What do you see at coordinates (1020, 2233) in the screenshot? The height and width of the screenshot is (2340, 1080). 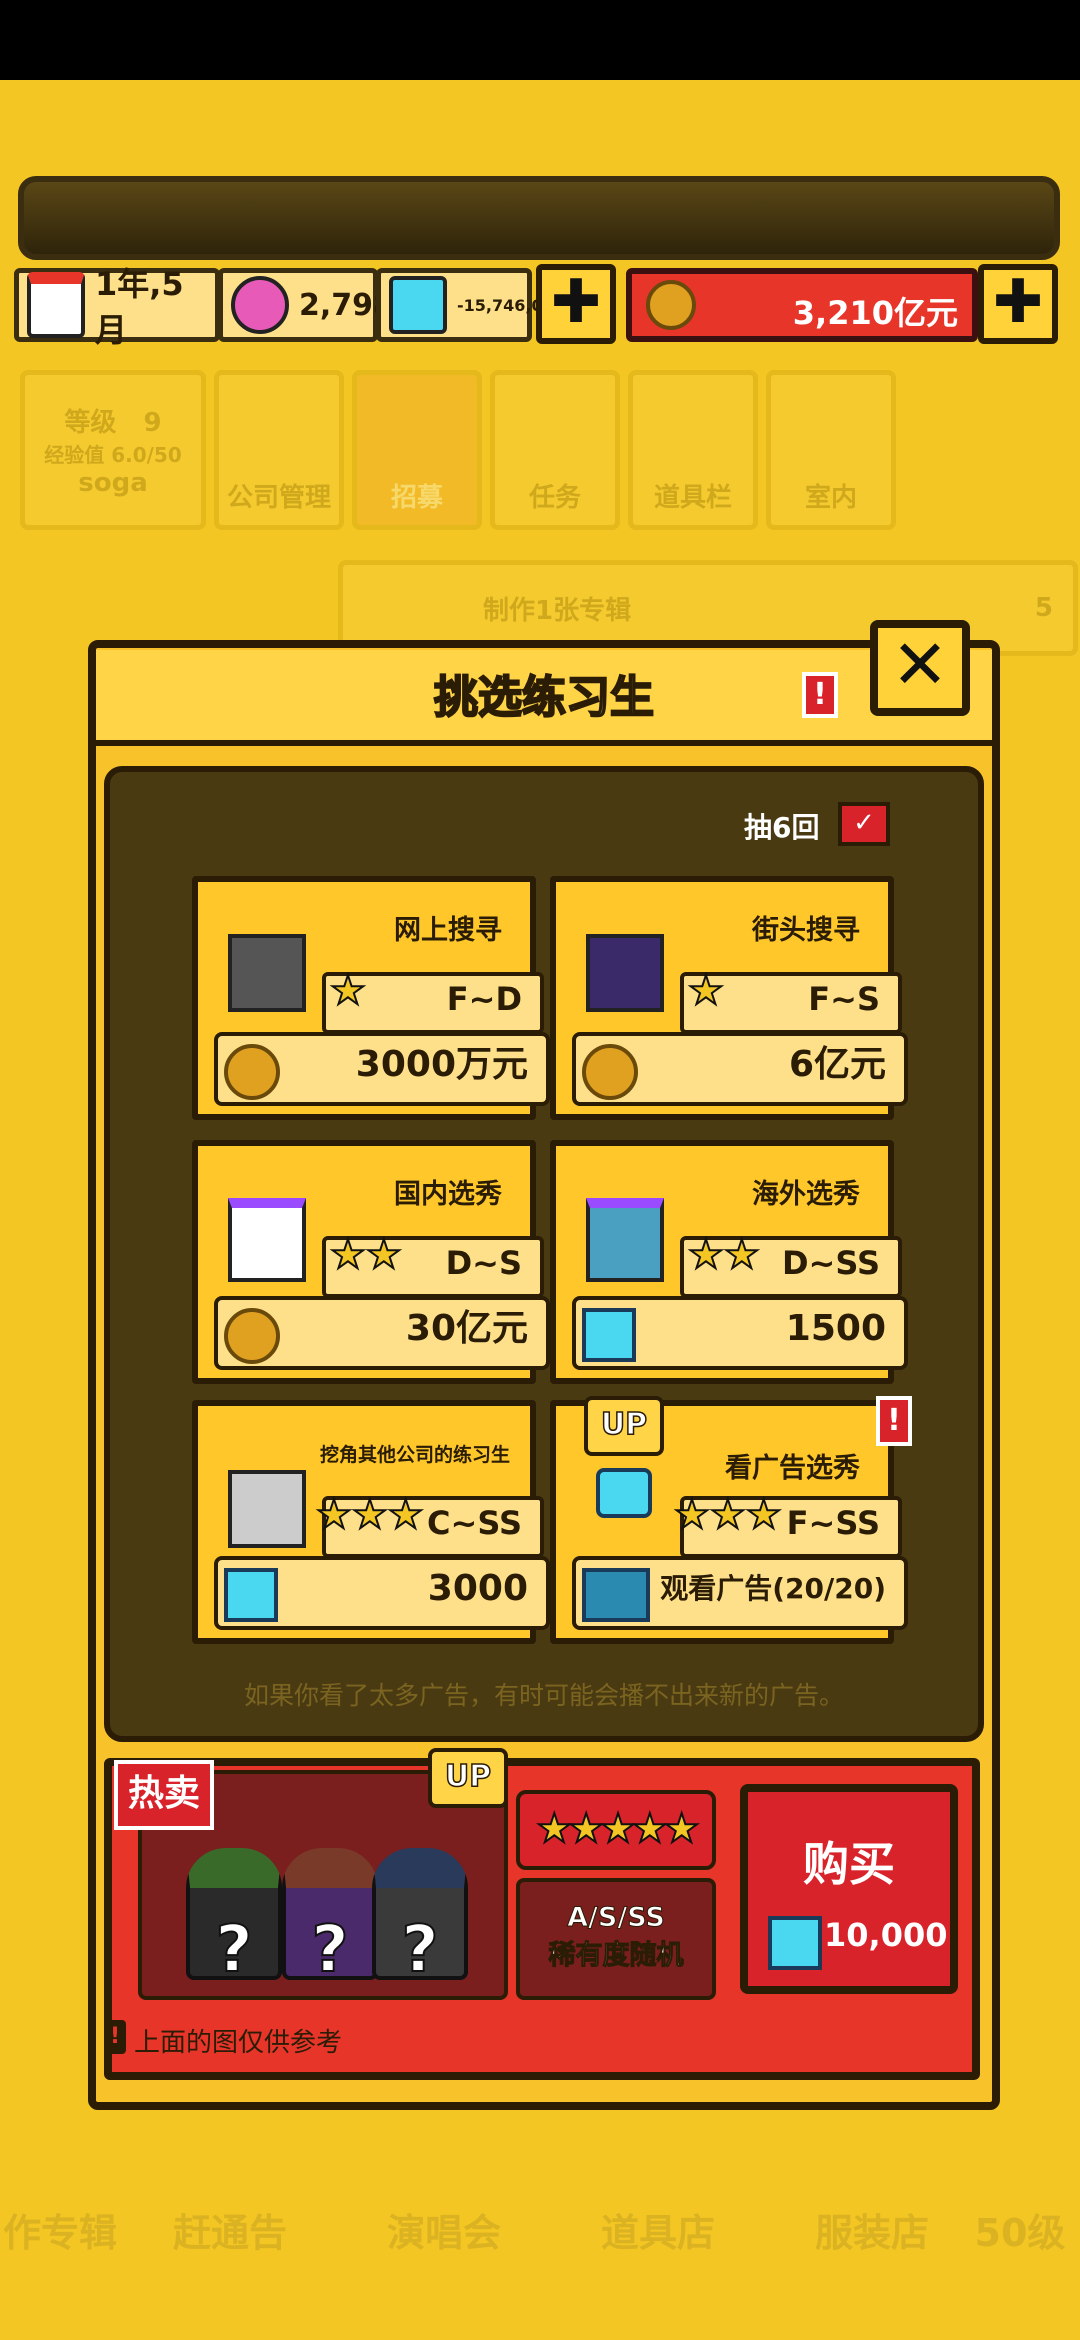 I see `nav-level50: 50级` at bounding box center [1020, 2233].